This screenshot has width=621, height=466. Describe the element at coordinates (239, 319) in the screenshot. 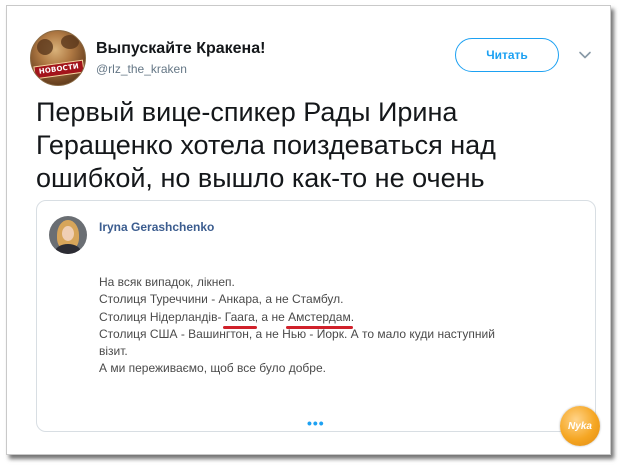

I see `underlined-word: Гаага` at that location.